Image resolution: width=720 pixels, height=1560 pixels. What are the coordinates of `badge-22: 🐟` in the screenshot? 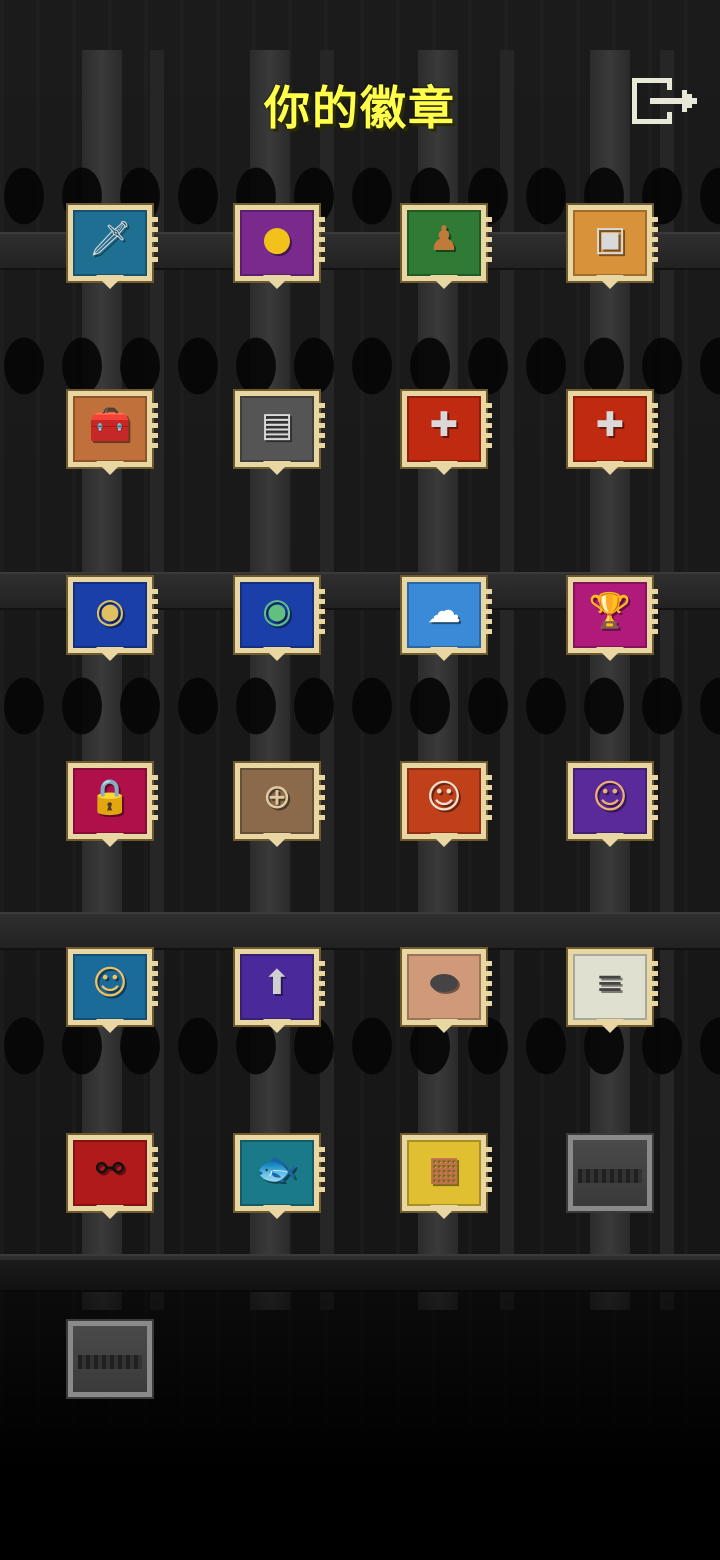 It's located at (280, 1178).